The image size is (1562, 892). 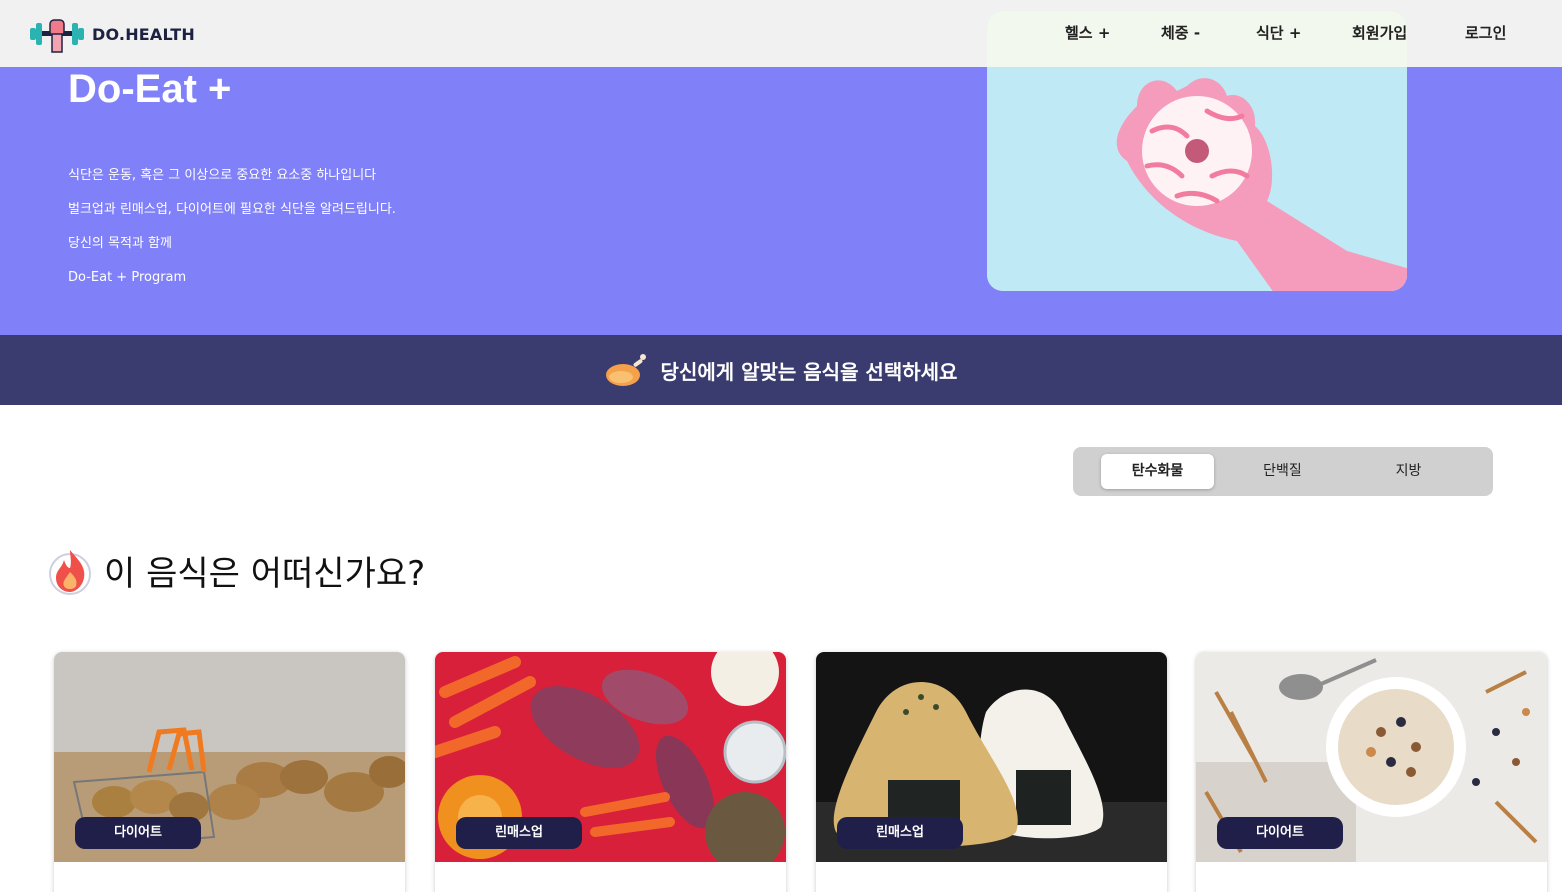 I want to click on nav-login: 로그인, so click(x=1485, y=32).